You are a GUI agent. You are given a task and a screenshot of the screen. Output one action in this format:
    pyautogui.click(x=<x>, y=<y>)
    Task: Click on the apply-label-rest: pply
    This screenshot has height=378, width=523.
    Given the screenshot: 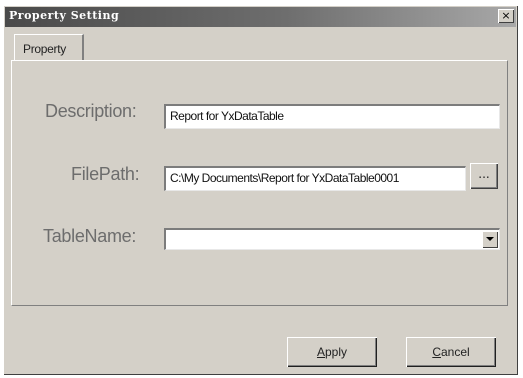 What is the action you would take?
    pyautogui.click(x=336, y=352)
    